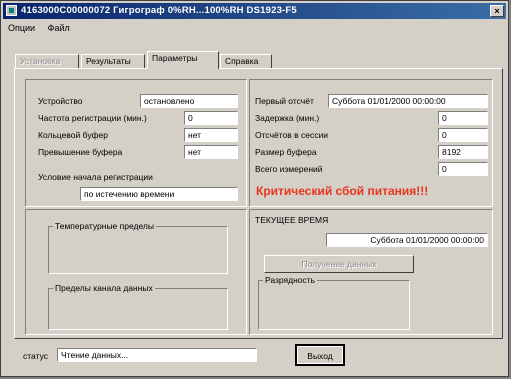 This screenshot has height=379, width=511. Describe the element at coordinates (211, 135) in the screenshot. I see `ring-buffer-field: нет` at that location.